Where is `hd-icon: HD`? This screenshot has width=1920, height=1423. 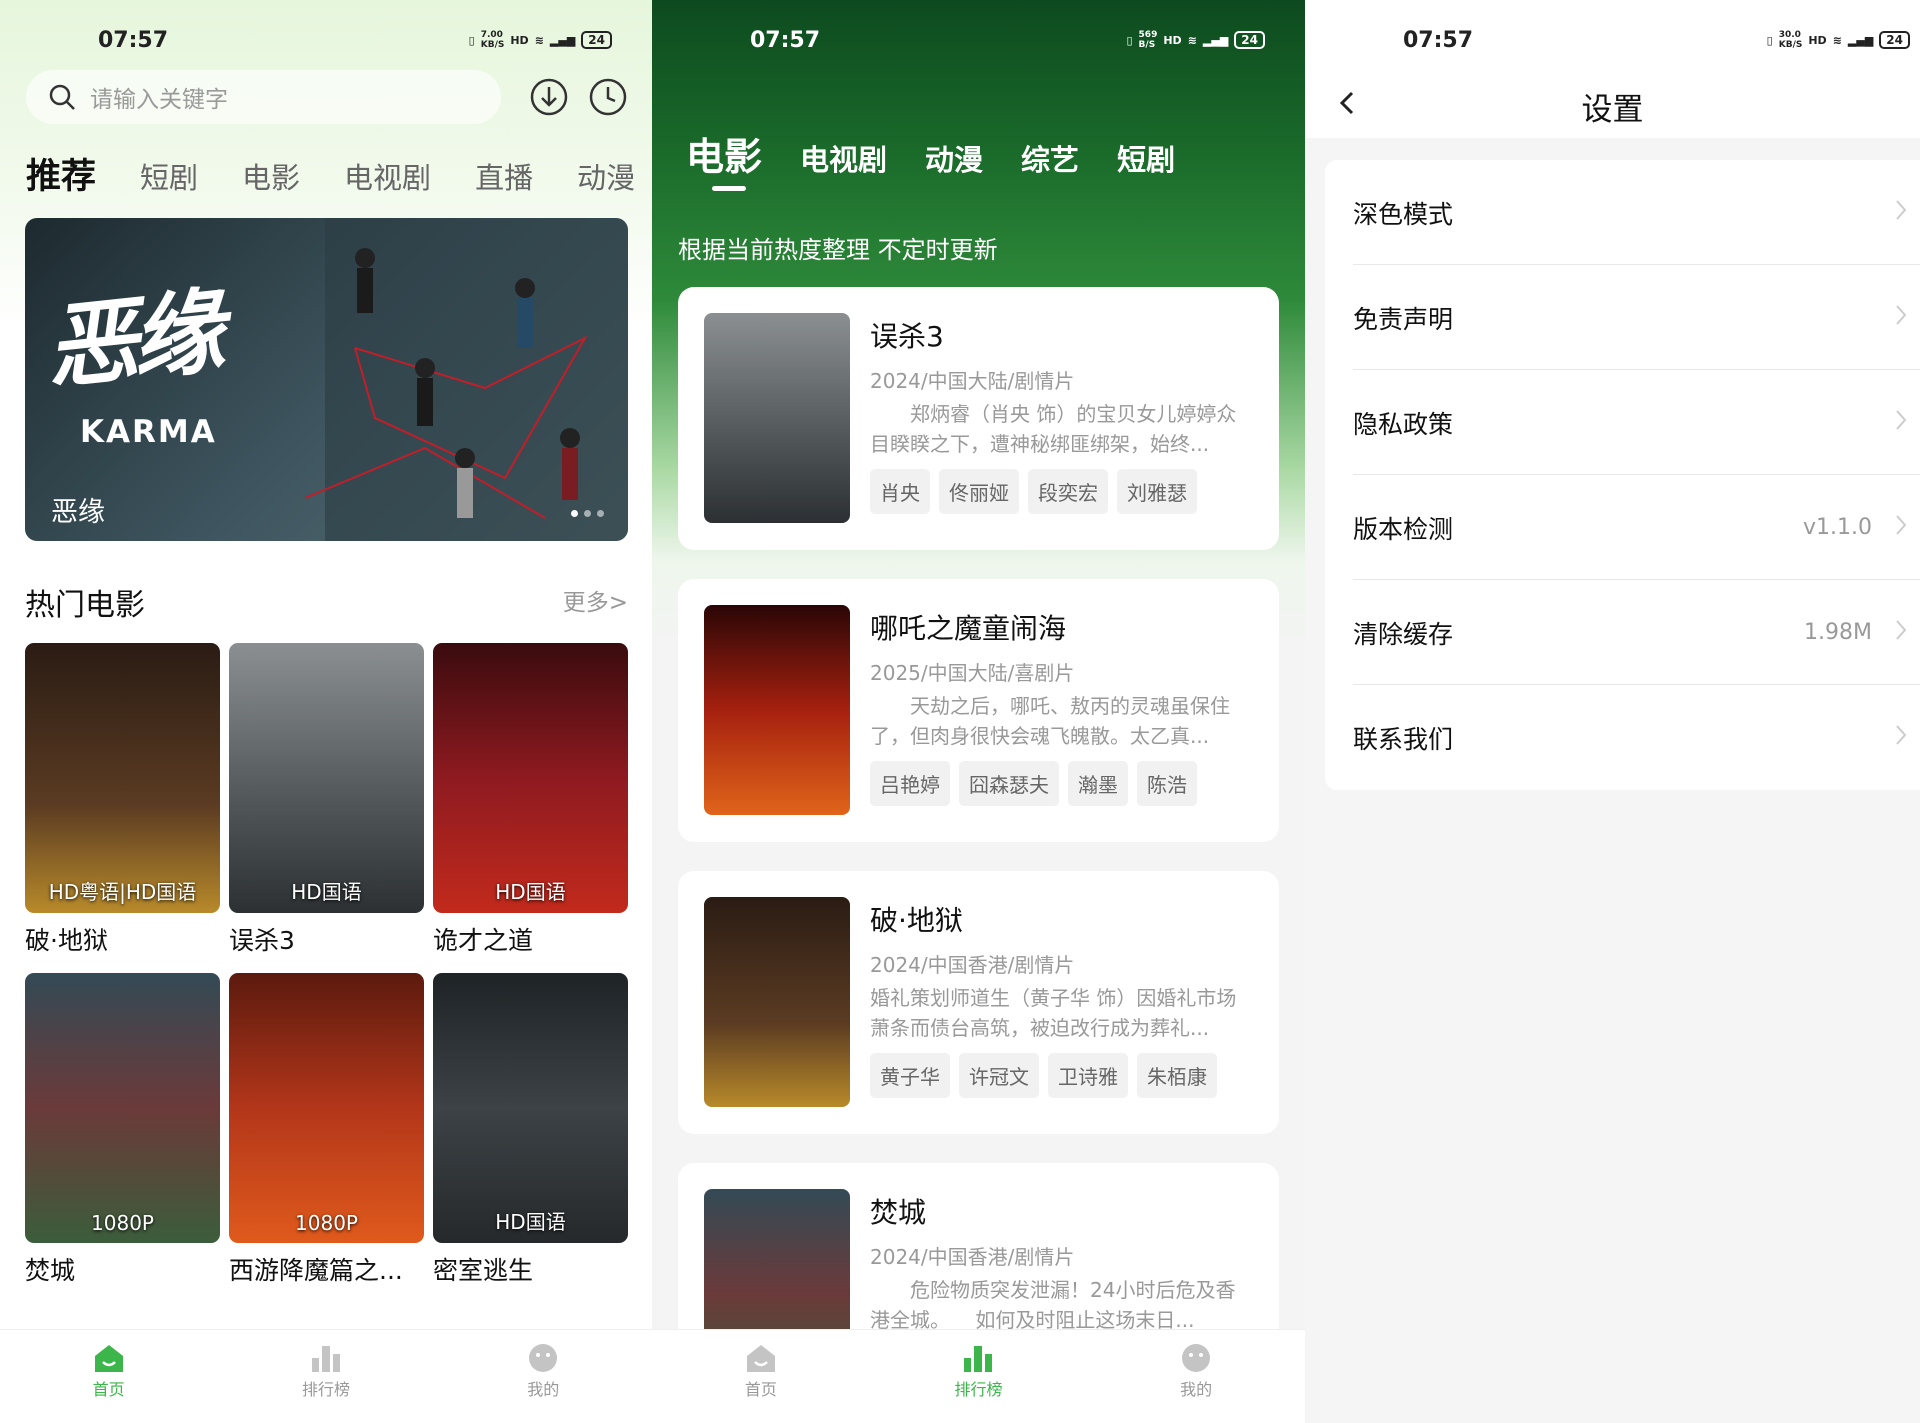
hd-icon: HD is located at coordinates (1172, 40).